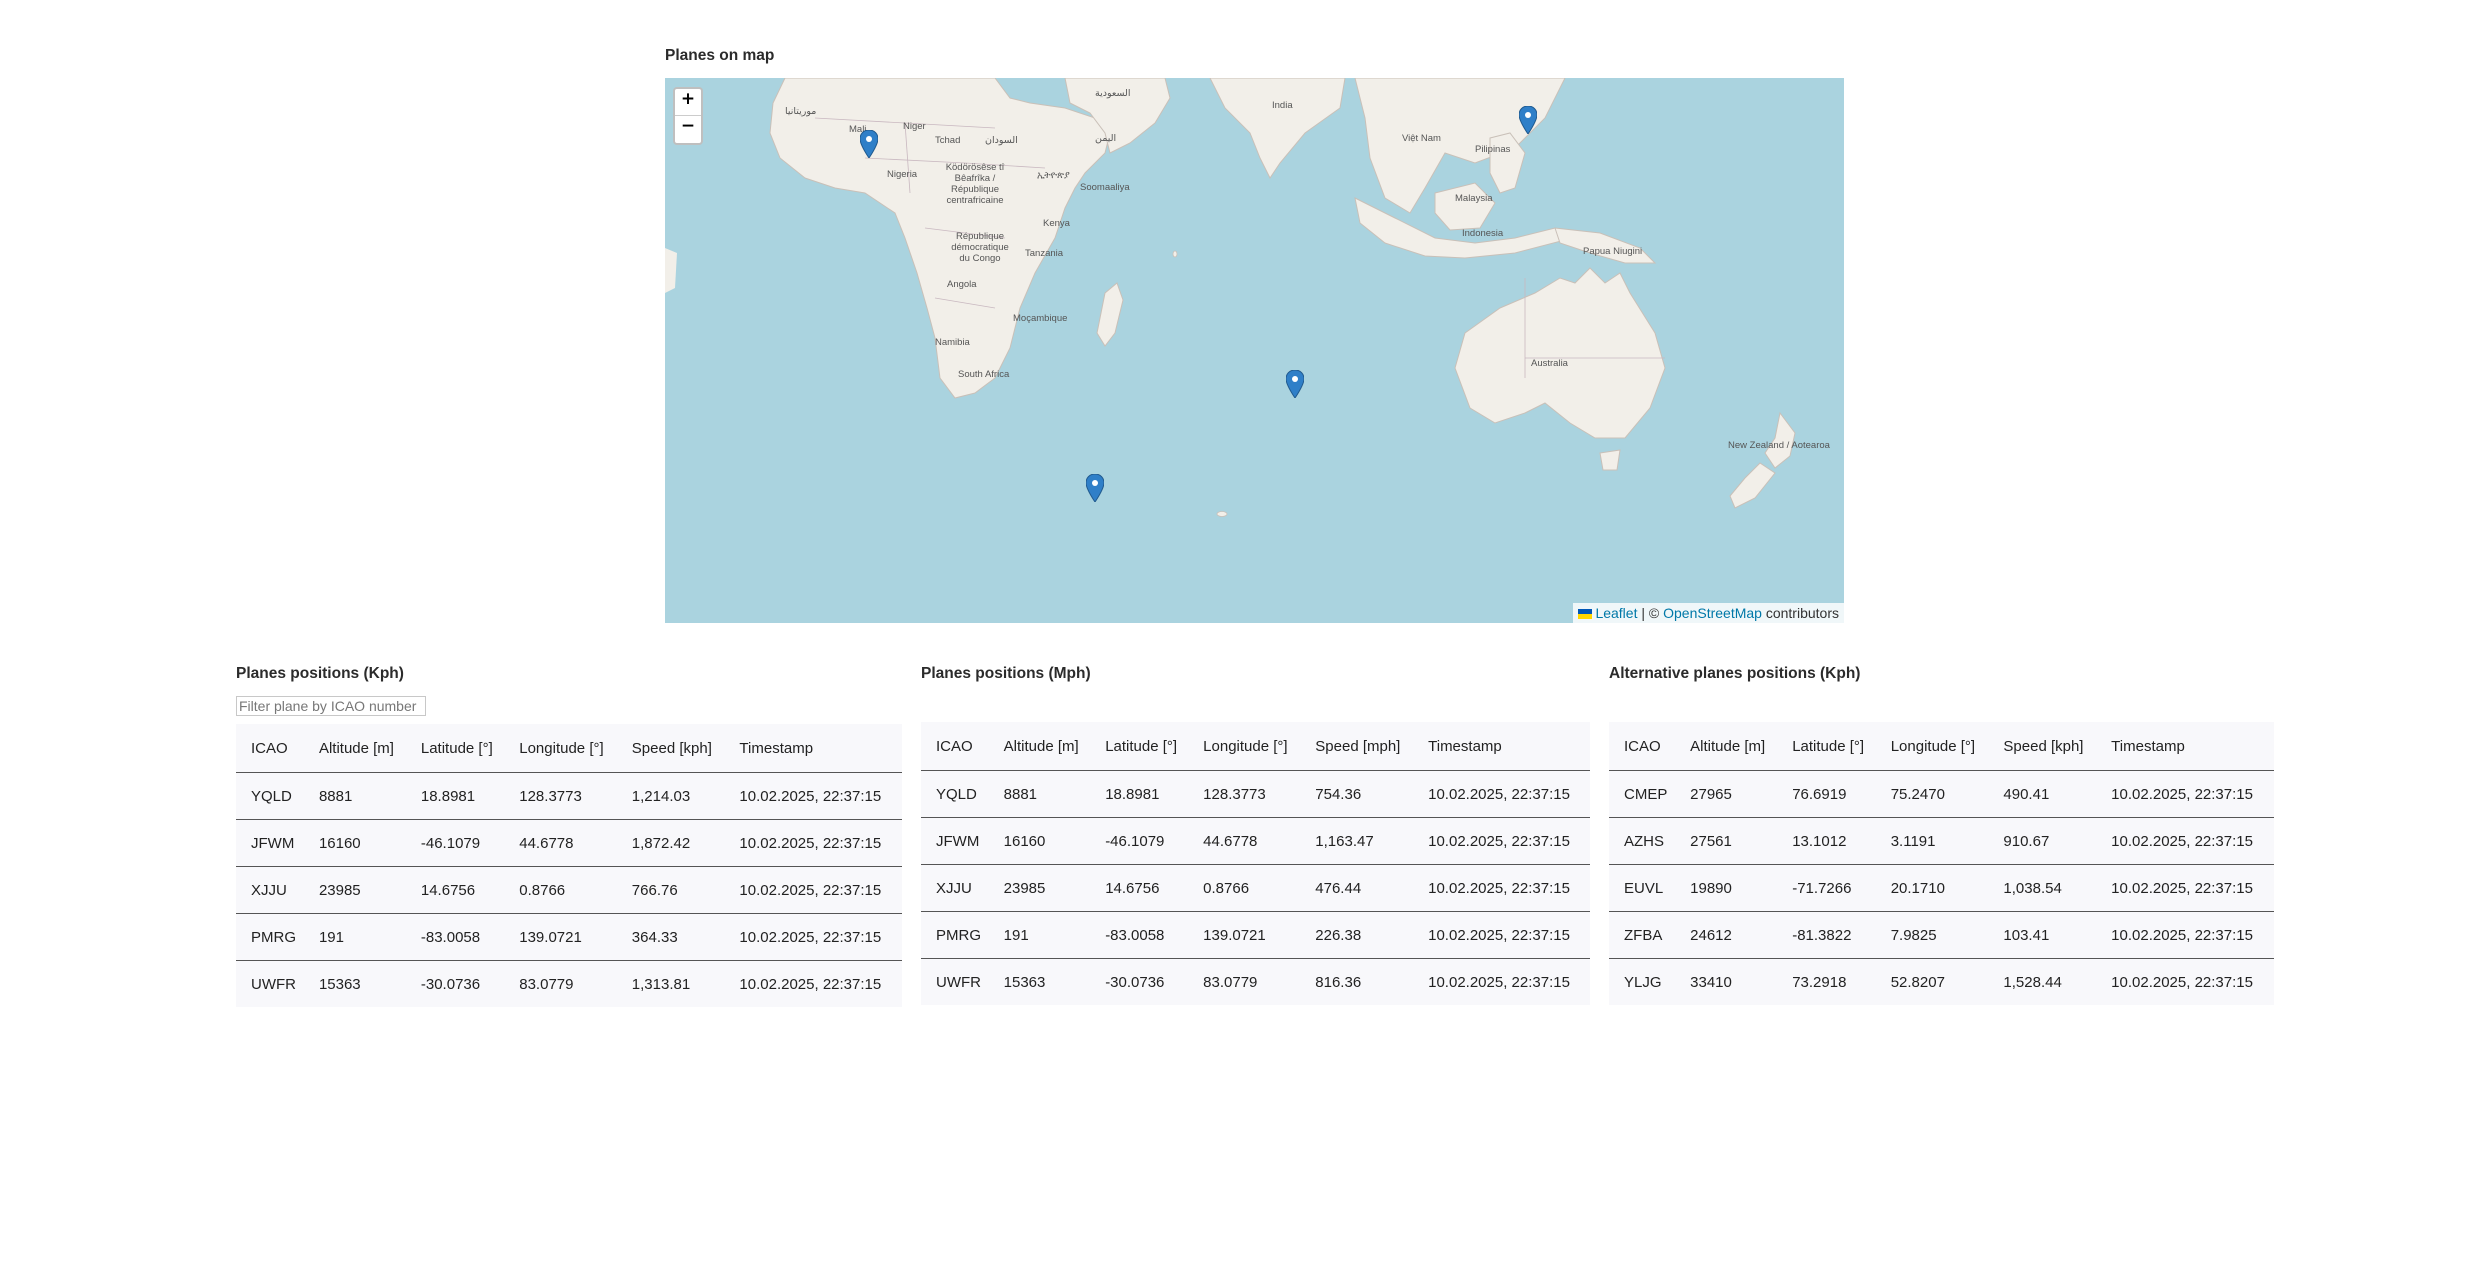 Image resolution: width=2488 pixels, height=1266 pixels. I want to click on table-cell: -30.0736, so click(1139, 981).